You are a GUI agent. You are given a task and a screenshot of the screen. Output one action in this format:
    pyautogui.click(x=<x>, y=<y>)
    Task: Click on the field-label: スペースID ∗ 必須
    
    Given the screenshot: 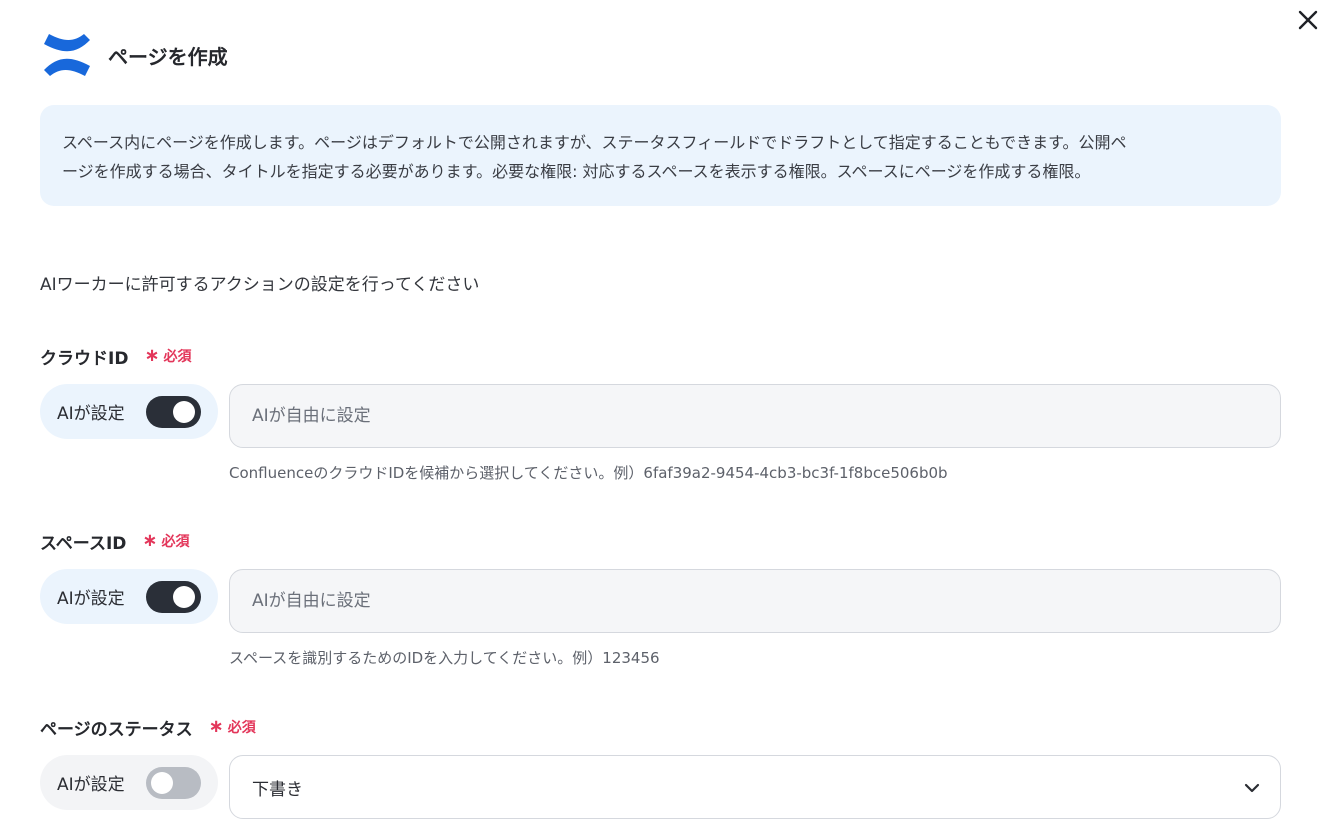 What is the action you would take?
    pyautogui.click(x=660, y=542)
    